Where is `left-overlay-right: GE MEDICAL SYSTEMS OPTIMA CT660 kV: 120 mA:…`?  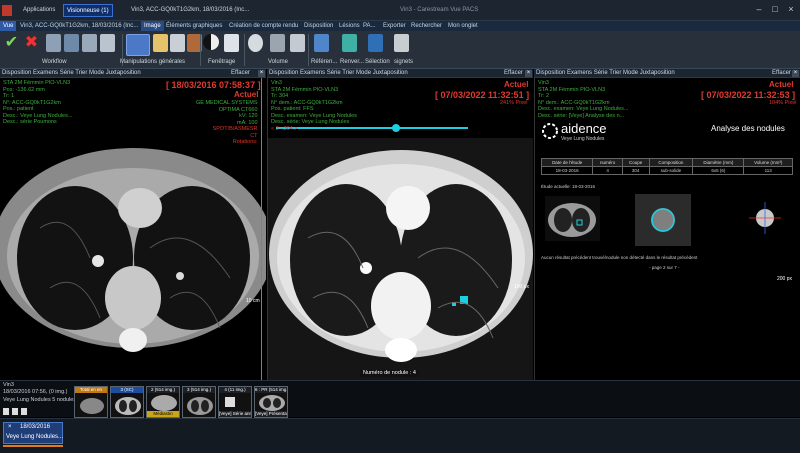
left-overlay-right: GE MEDICAL SYSTEMS OPTIMA CT660 kV: 120 mA:… is located at coordinates (227, 122).